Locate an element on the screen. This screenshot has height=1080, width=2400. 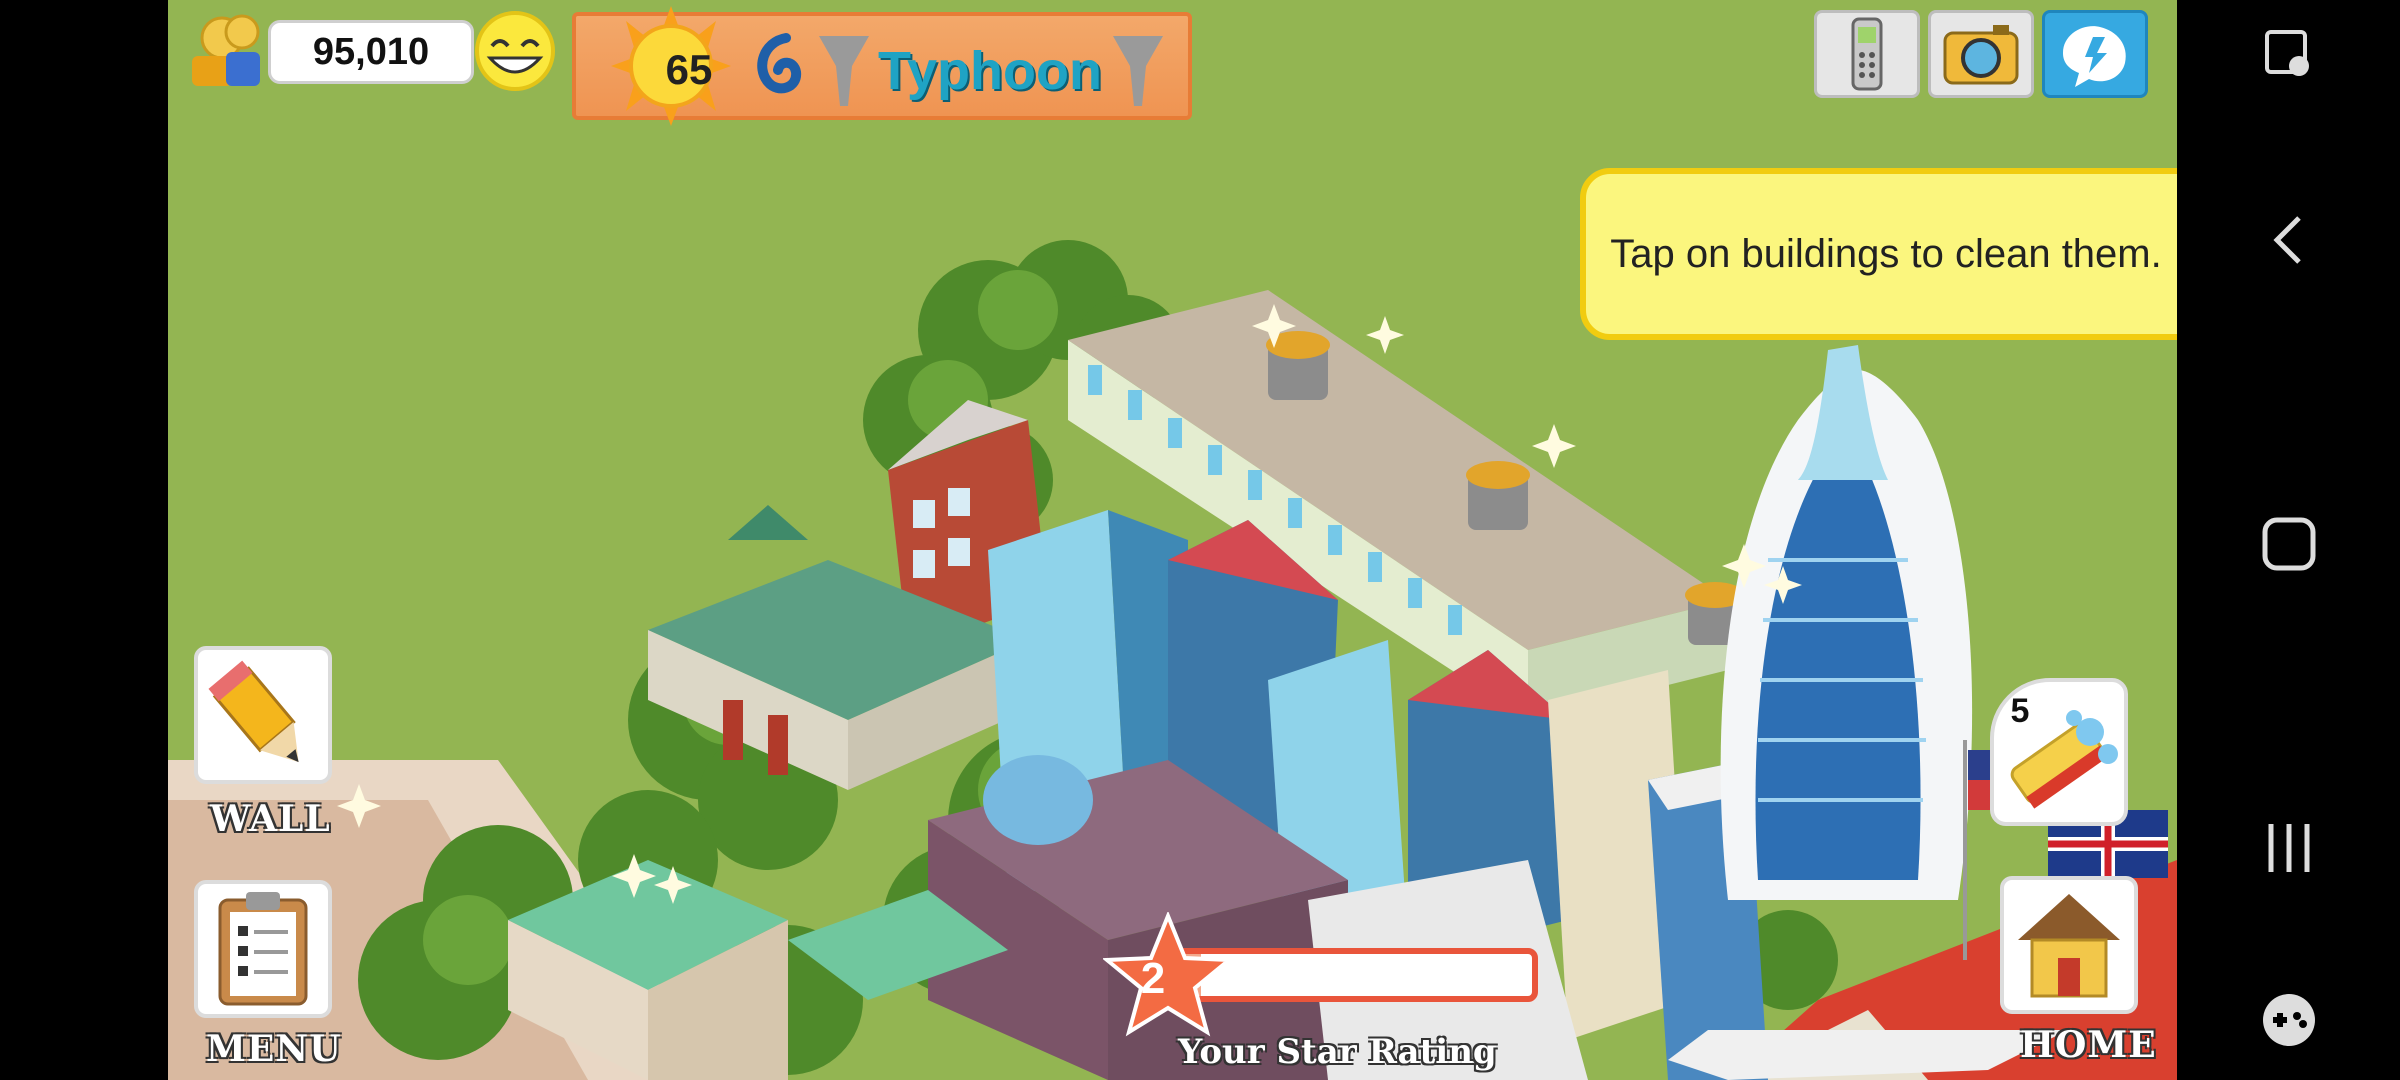
coin-stack-icon is located at coordinates (226, 50).